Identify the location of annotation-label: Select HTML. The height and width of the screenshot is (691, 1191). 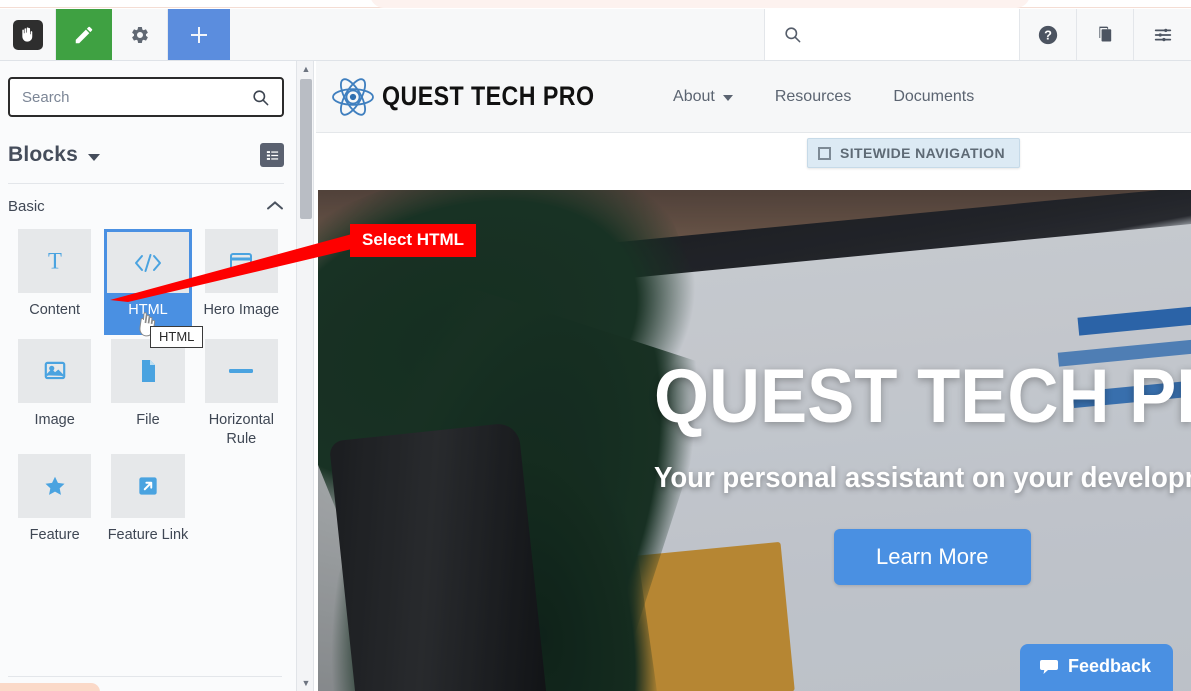
(413, 240).